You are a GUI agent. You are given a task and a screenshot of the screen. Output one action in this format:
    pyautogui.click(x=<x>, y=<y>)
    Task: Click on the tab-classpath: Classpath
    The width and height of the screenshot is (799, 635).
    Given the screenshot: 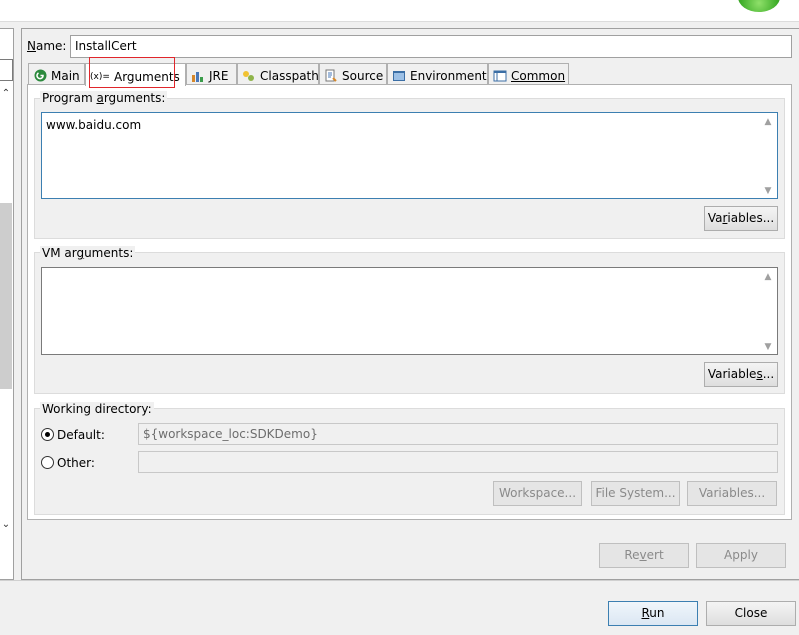 What is the action you would take?
    pyautogui.click(x=278, y=74)
    